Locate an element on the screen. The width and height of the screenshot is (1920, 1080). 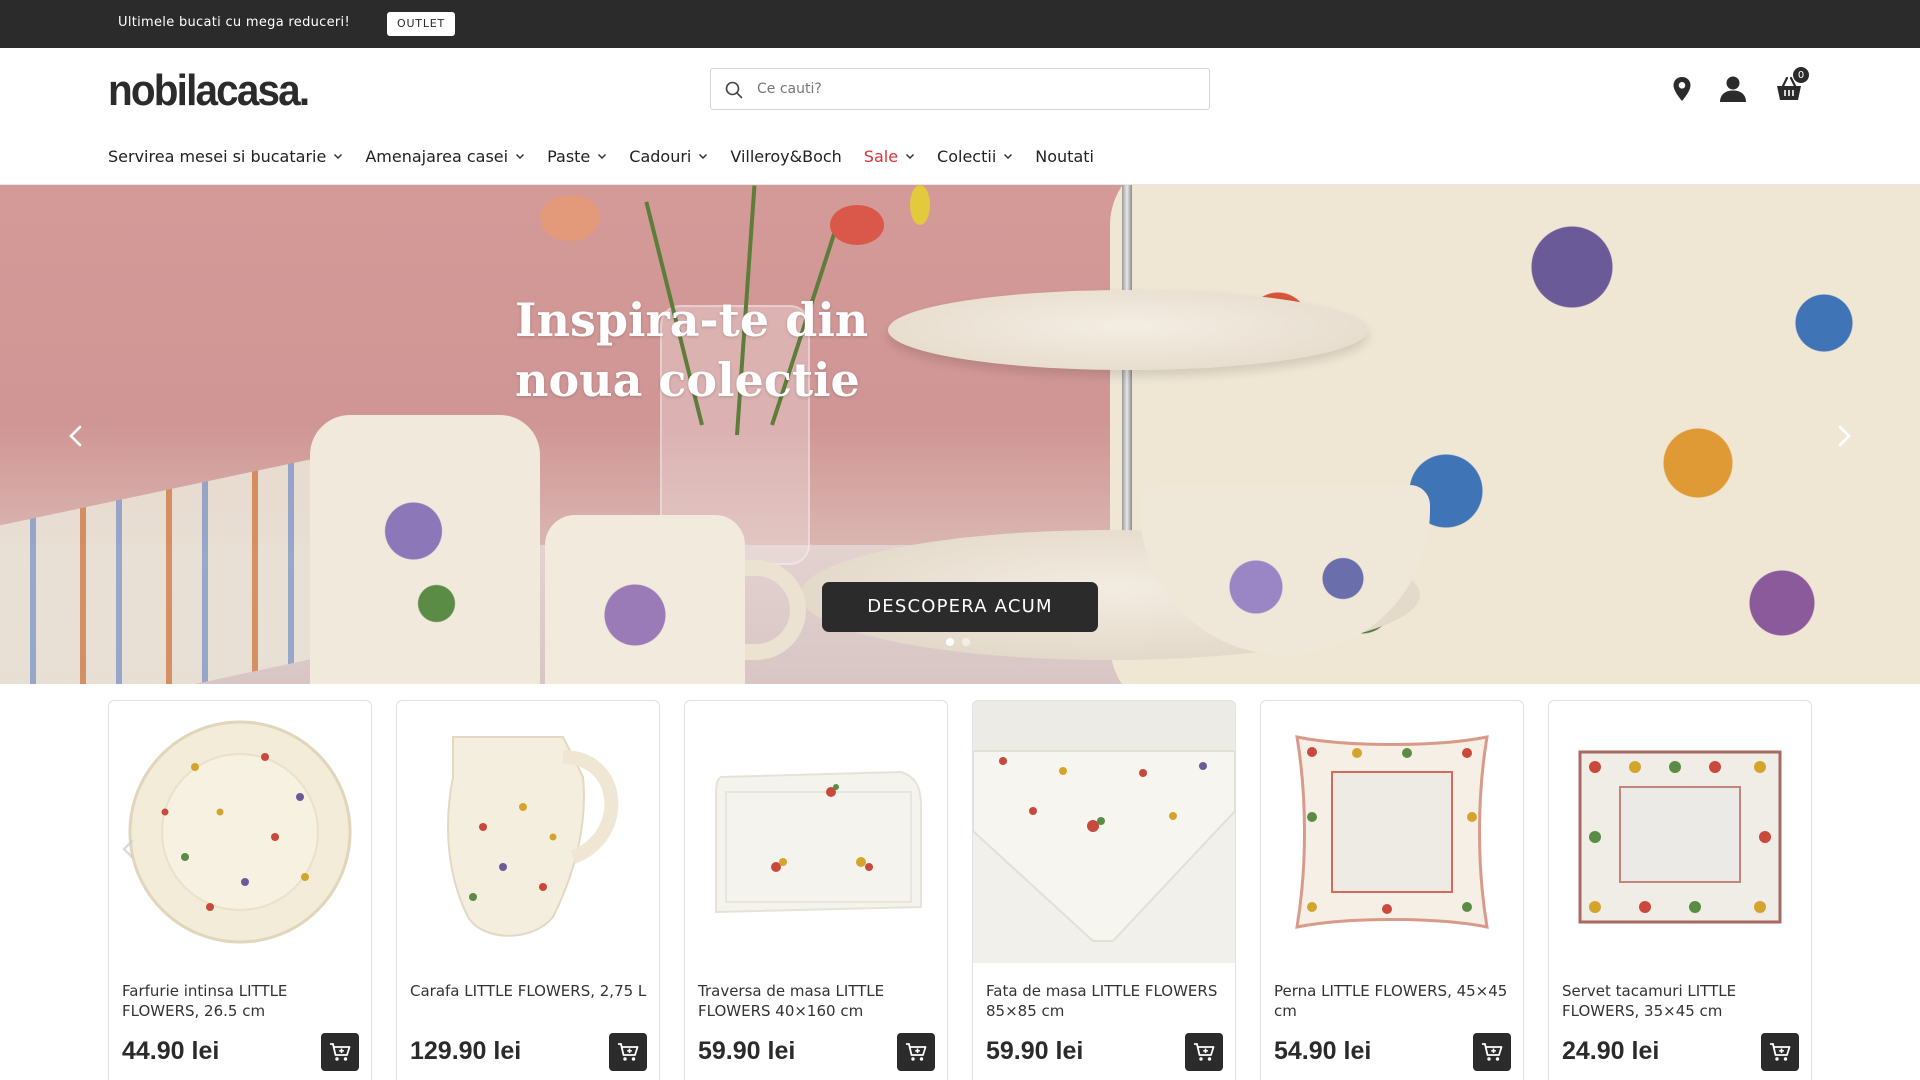
nav-item-label: Noutati is located at coordinates (1064, 156).